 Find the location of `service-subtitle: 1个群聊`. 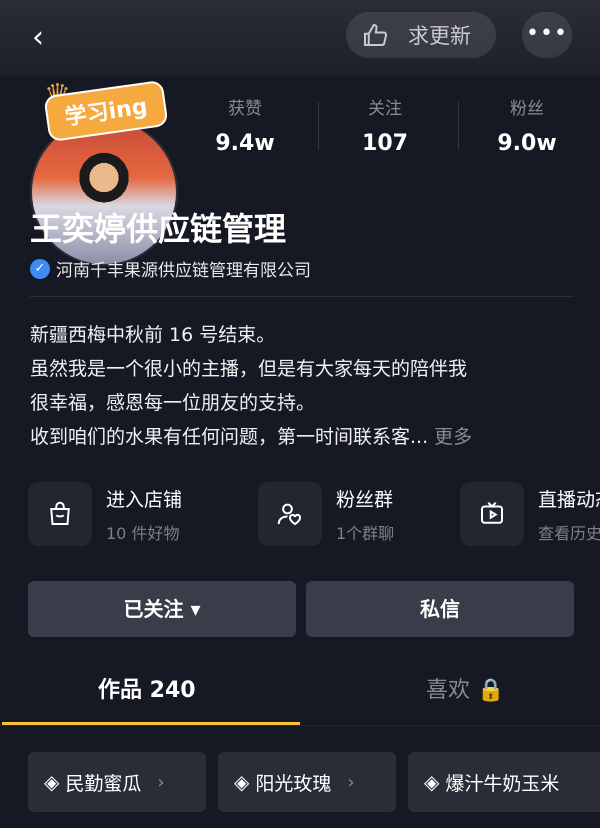

service-subtitle: 1个群聊 is located at coordinates (365, 533).